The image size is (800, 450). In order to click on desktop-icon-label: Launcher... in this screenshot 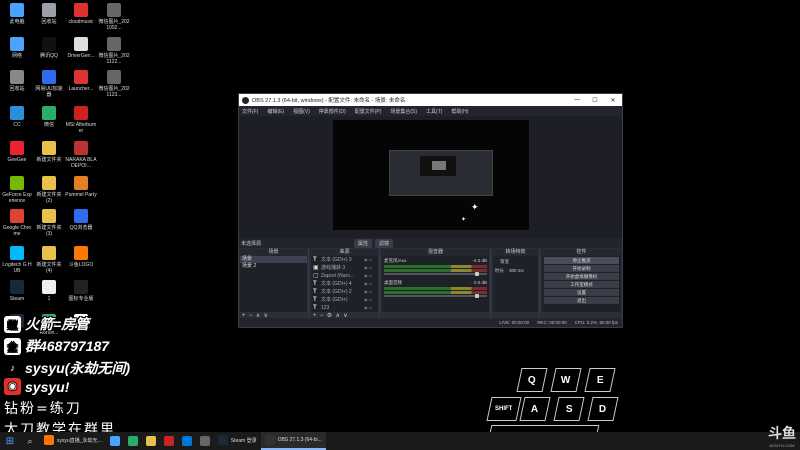, I will do `click(81, 89)`.